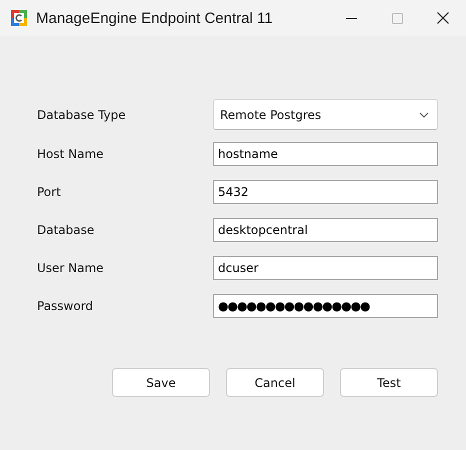  Describe the element at coordinates (70, 154) in the screenshot. I see `field-label: Host Name` at that location.